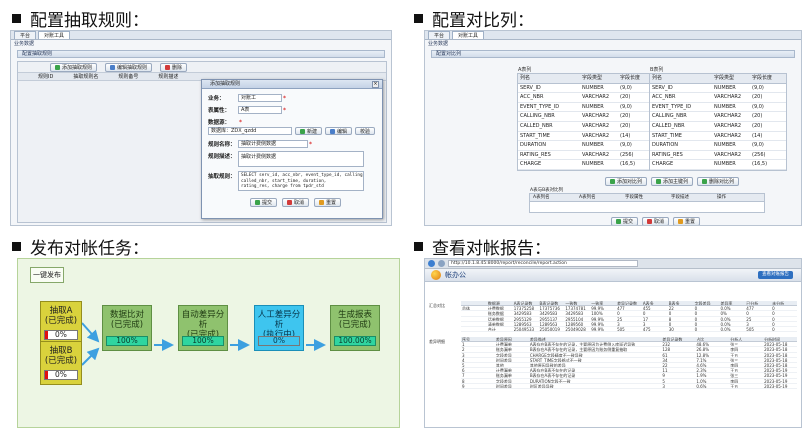  I want to click on node-data-compare: 数据比对 (已完成) 100%, so click(127, 328).